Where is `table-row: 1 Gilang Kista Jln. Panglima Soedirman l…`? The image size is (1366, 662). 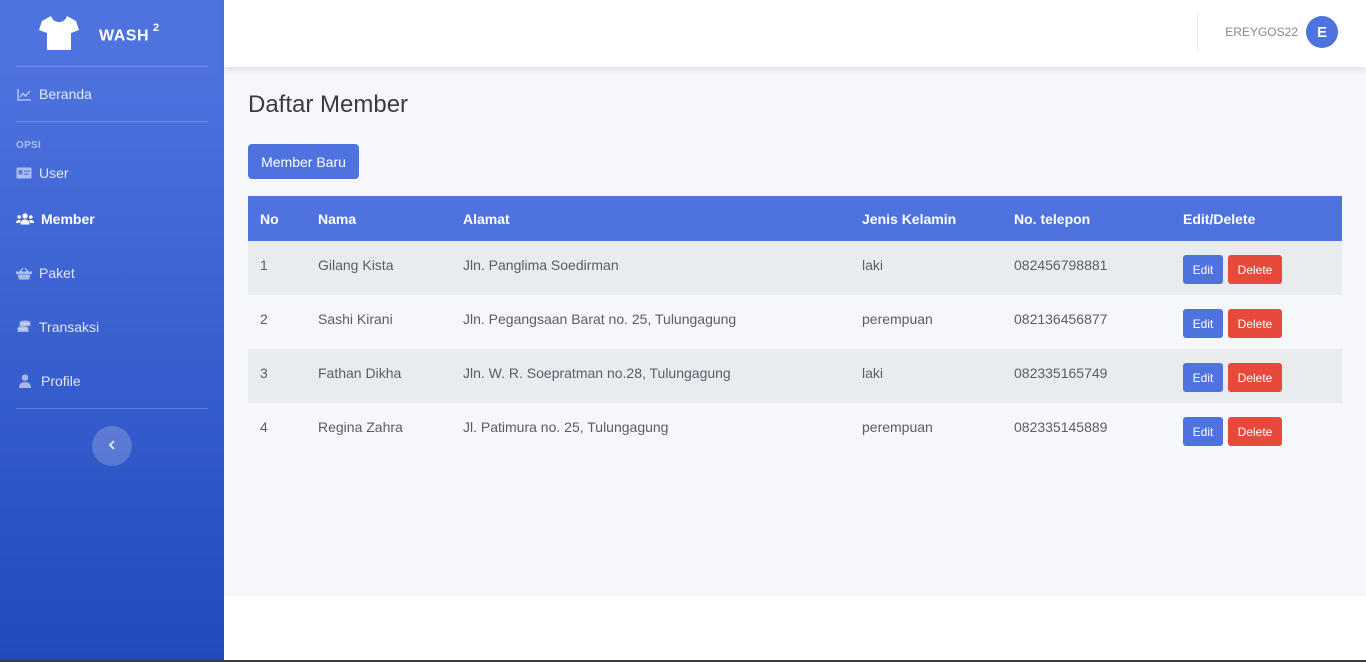
table-row: 1 Gilang Kista Jln. Panglima Soedirman l… is located at coordinates (795, 268).